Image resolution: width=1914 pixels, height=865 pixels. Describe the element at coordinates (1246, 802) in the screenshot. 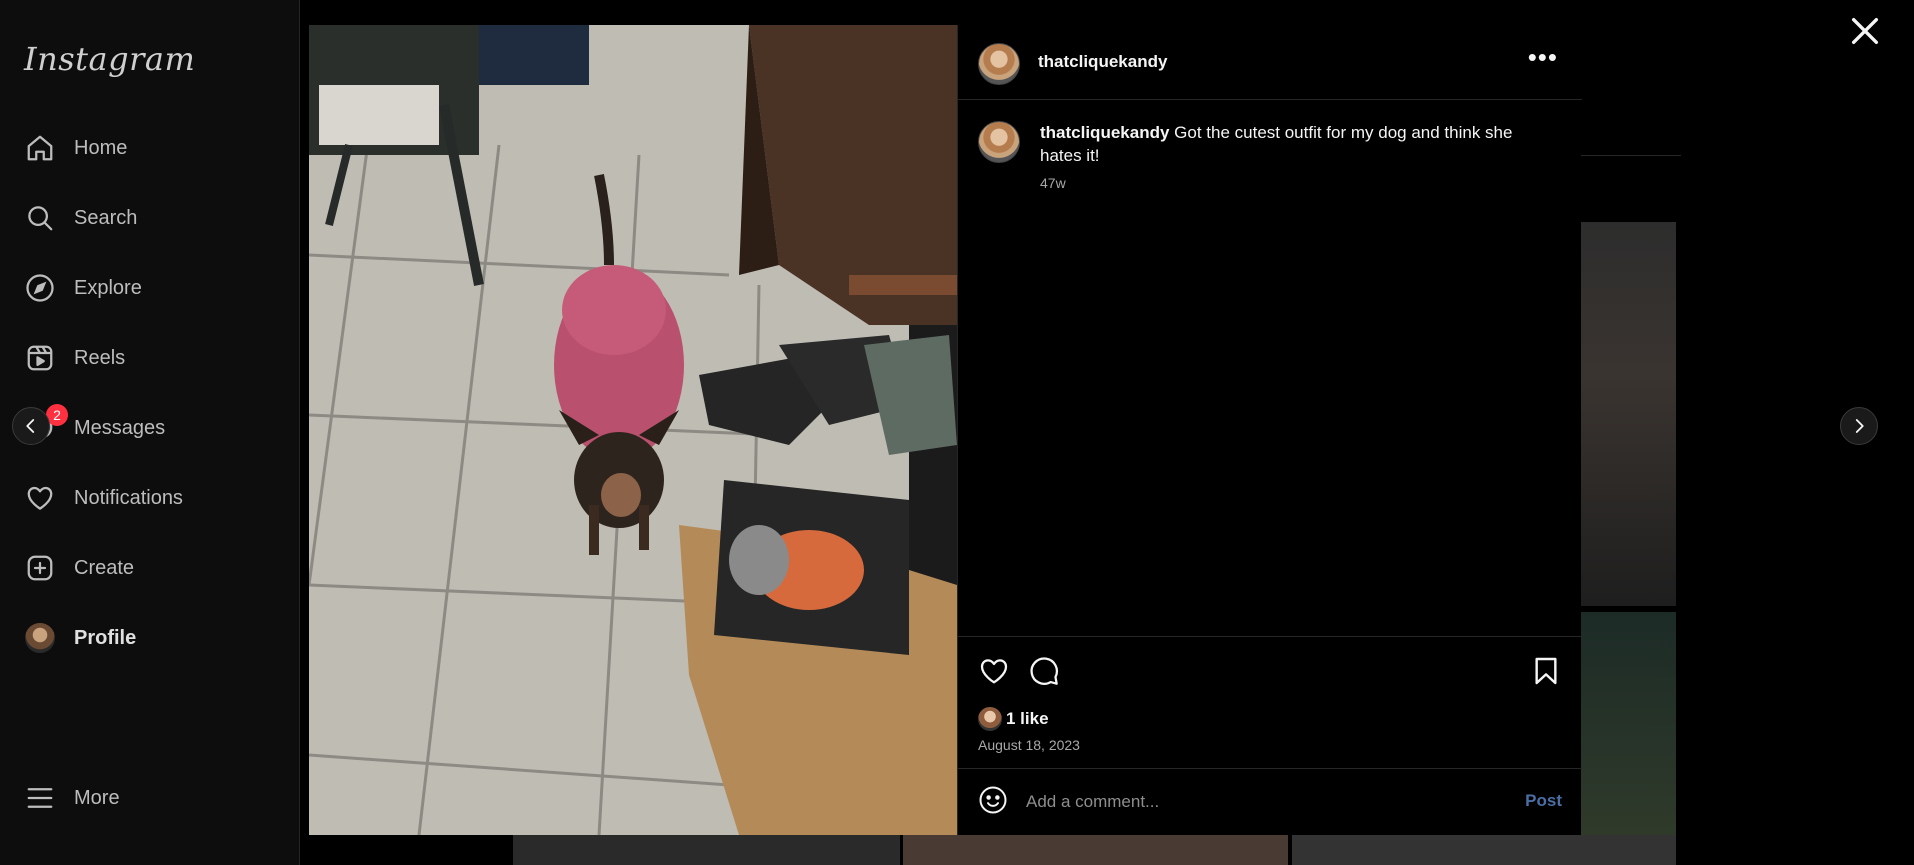

I see `comment-input` at that location.